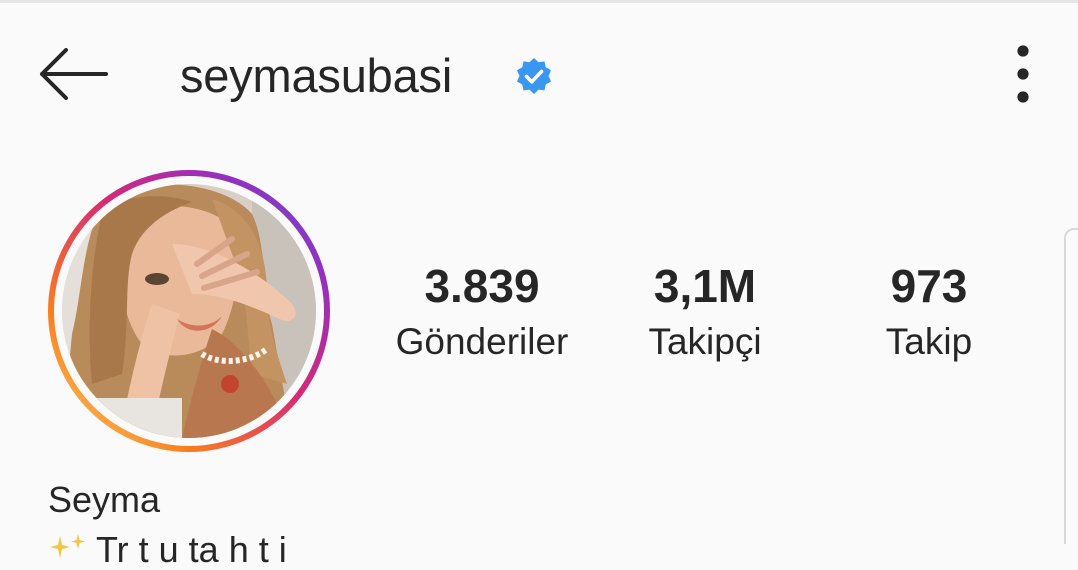 The image size is (1078, 570). Describe the element at coordinates (482, 286) in the screenshot. I see `posts-count: 3.839` at that location.